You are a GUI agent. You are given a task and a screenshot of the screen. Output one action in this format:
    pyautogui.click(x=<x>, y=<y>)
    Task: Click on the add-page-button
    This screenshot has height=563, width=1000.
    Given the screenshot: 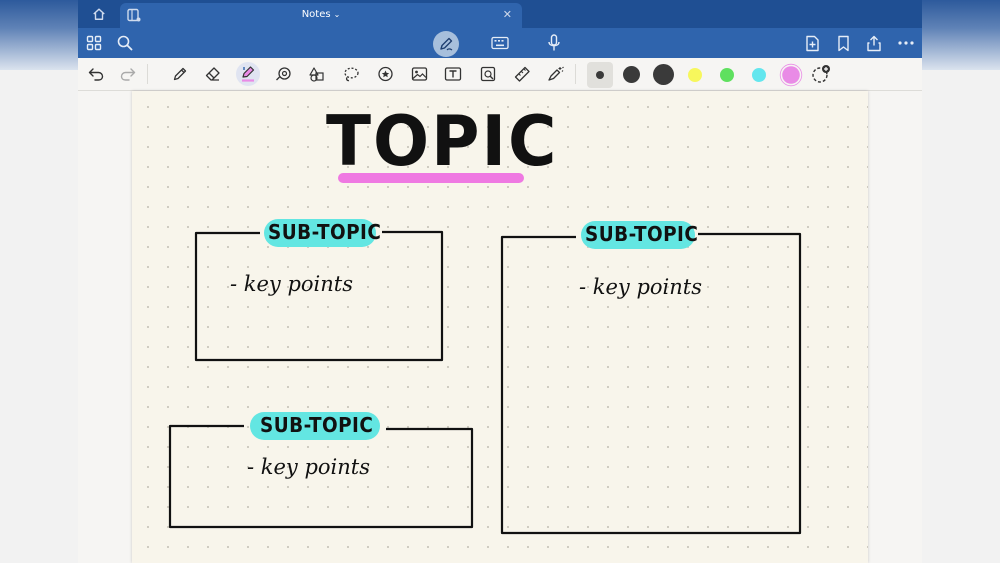 What is the action you would take?
    pyautogui.click(x=812, y=43)
    